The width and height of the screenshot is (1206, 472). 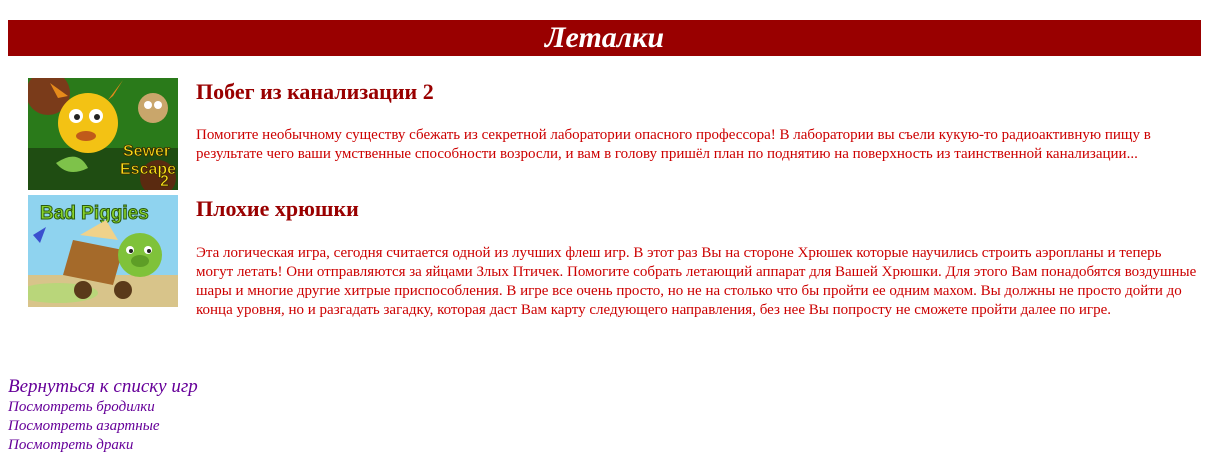 What do you see at coordinates (164, 181) in the screenshot?
I see `svg-text: 2` at bounding box center [164, 181].